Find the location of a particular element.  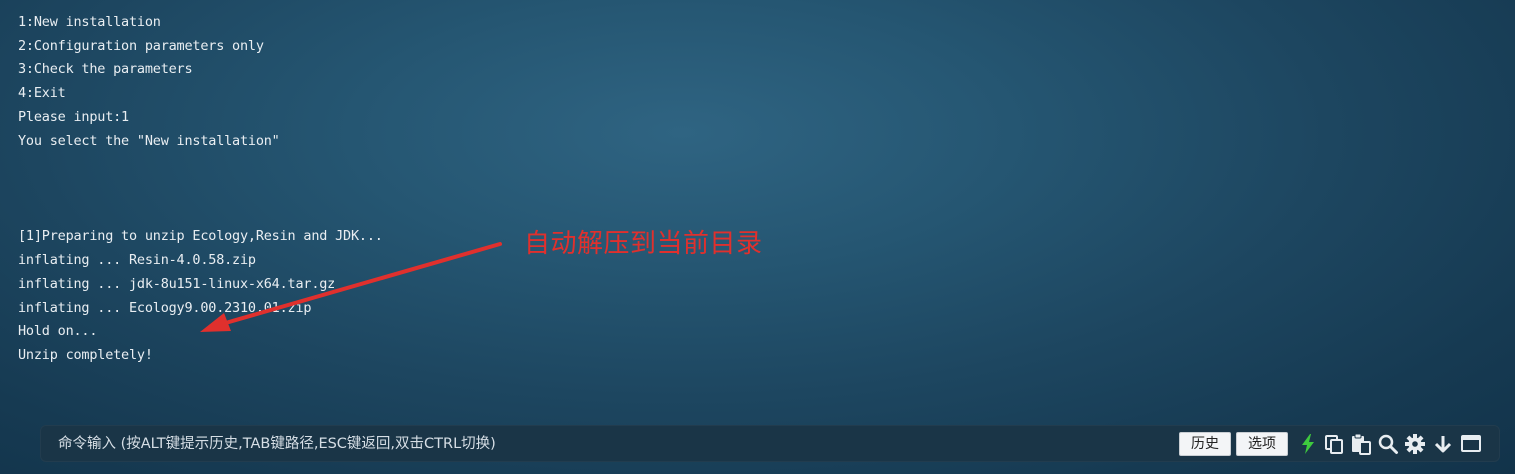

terminal-line: 3:Check the parameters is located at coordinates (105, 69).